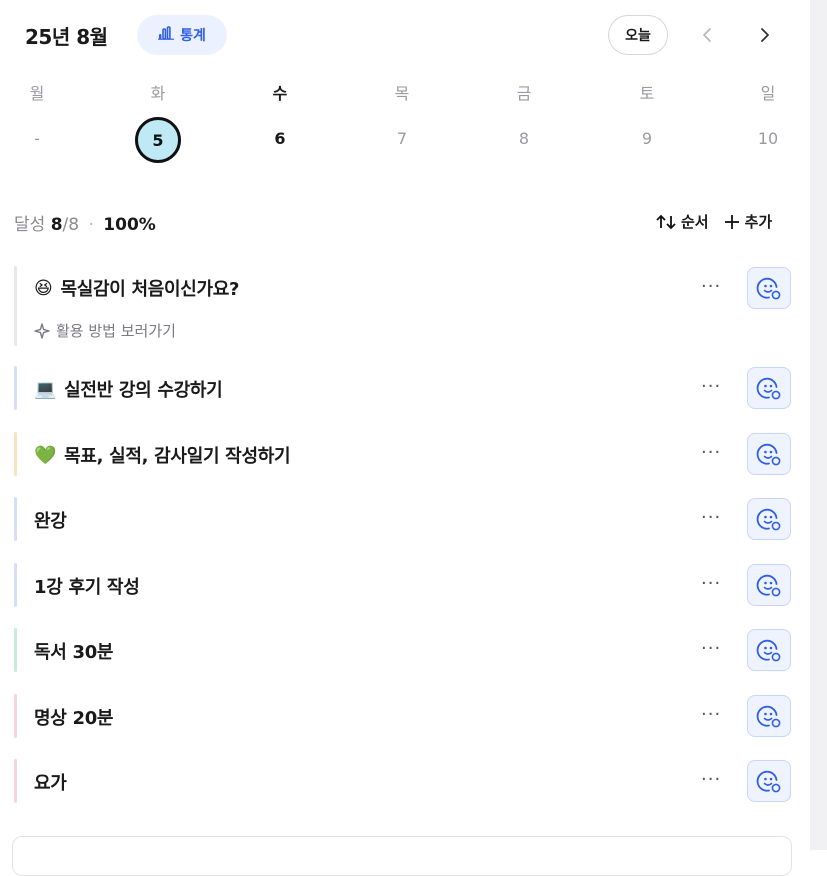 The height and width of the screenshot is (876, 827). I want to click on weekday-mon: 월, so click(37, 93).